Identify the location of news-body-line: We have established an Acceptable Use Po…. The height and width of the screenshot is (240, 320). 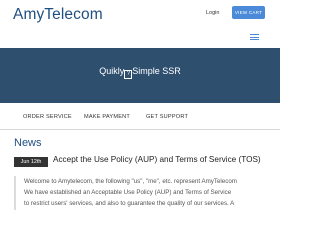
(128, 192).